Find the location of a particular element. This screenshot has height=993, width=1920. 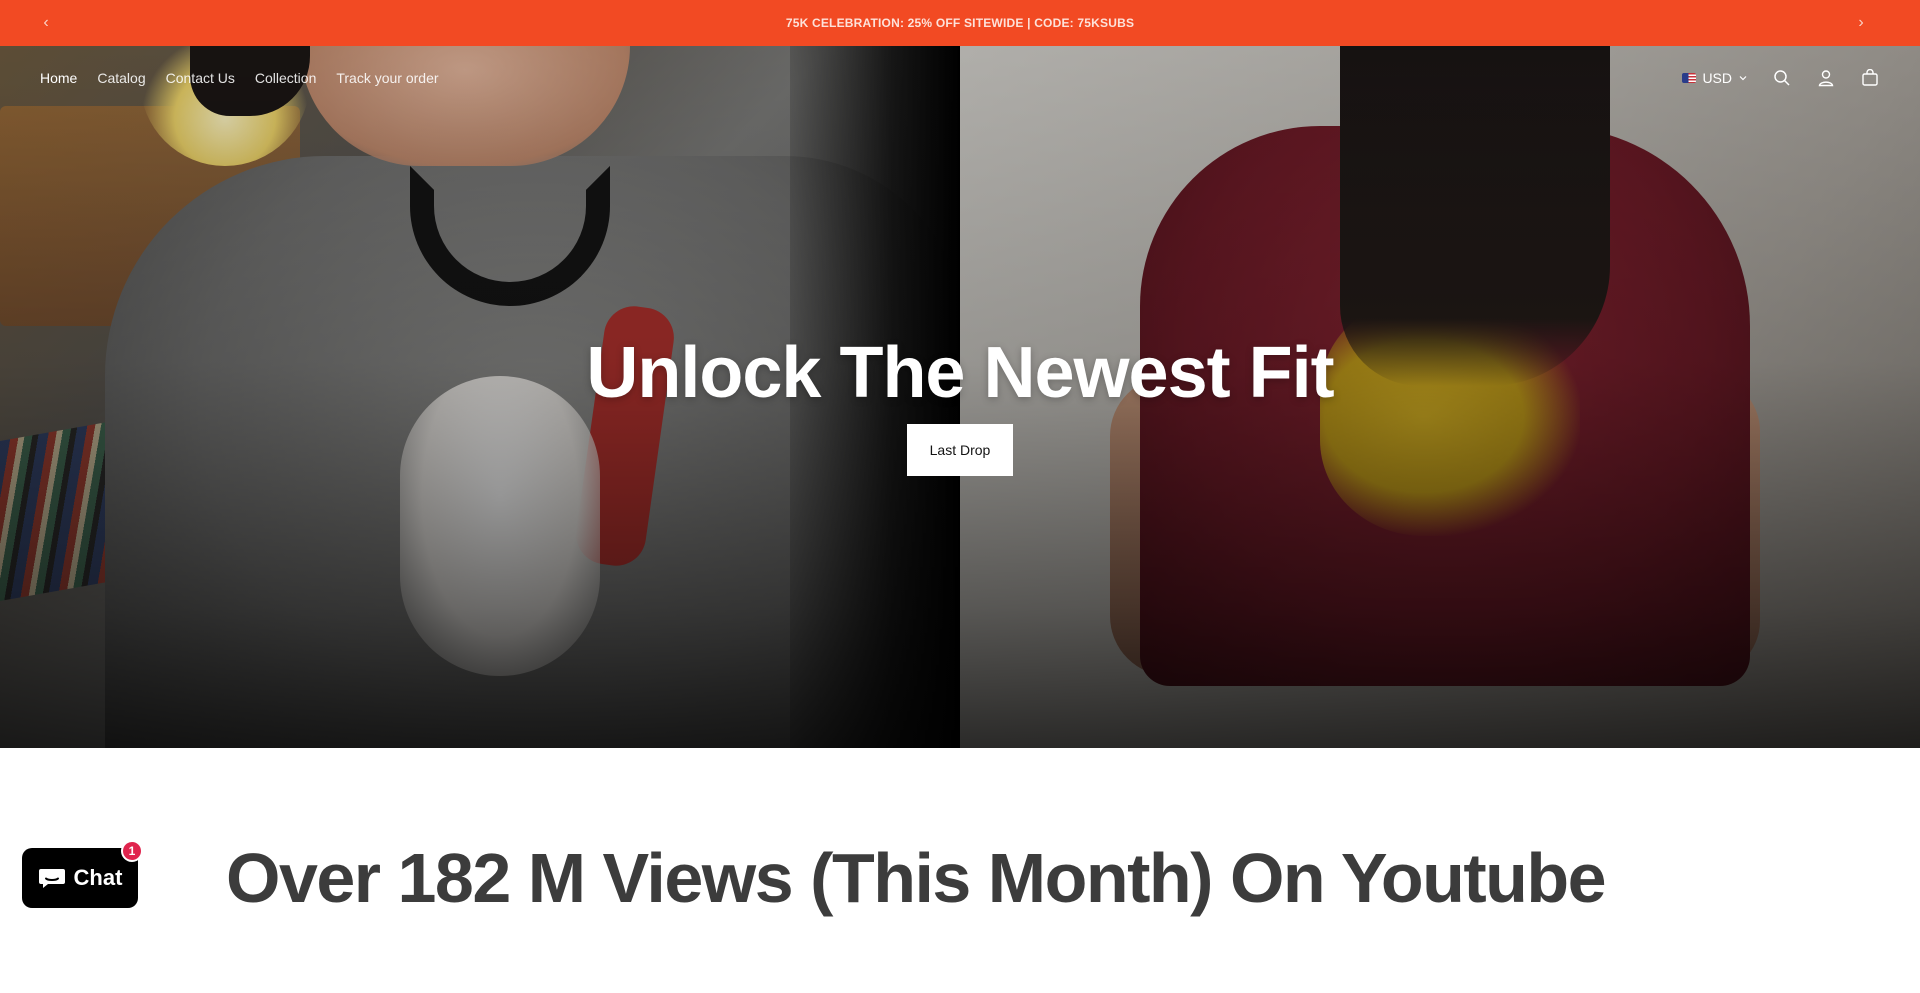

last-drop-button: Last Drop is located at coordinates (960, 450).